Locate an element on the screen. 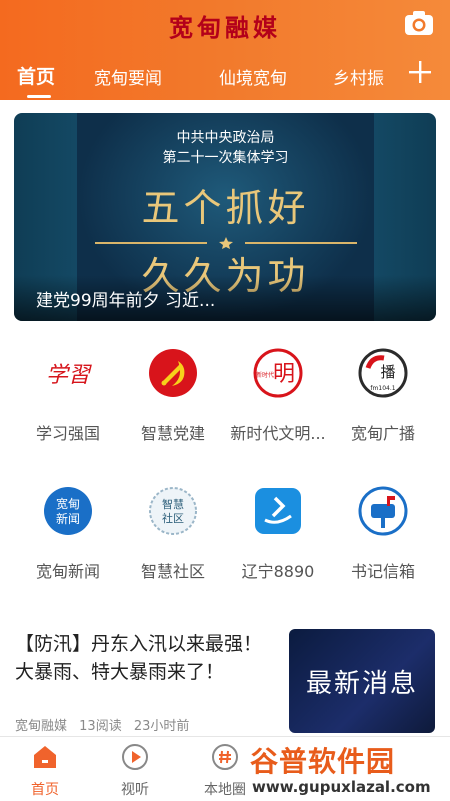 This screenshot has height=801, width=450. party-emblem-icon is located at coordinates (173, 373).